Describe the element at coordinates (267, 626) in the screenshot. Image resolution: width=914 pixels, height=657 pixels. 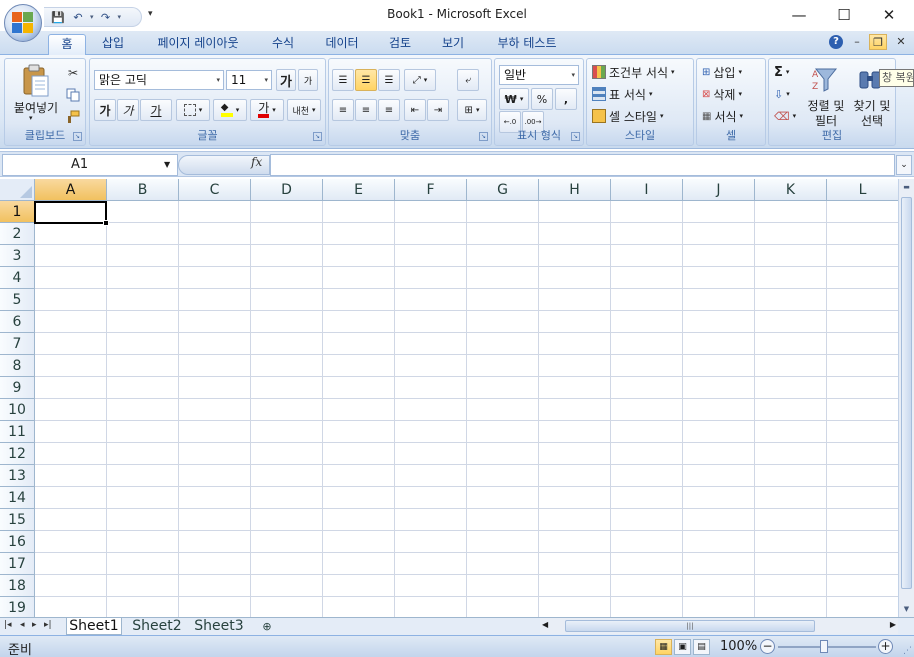
I see `insert-sheet-icon: ⊕` at that location.